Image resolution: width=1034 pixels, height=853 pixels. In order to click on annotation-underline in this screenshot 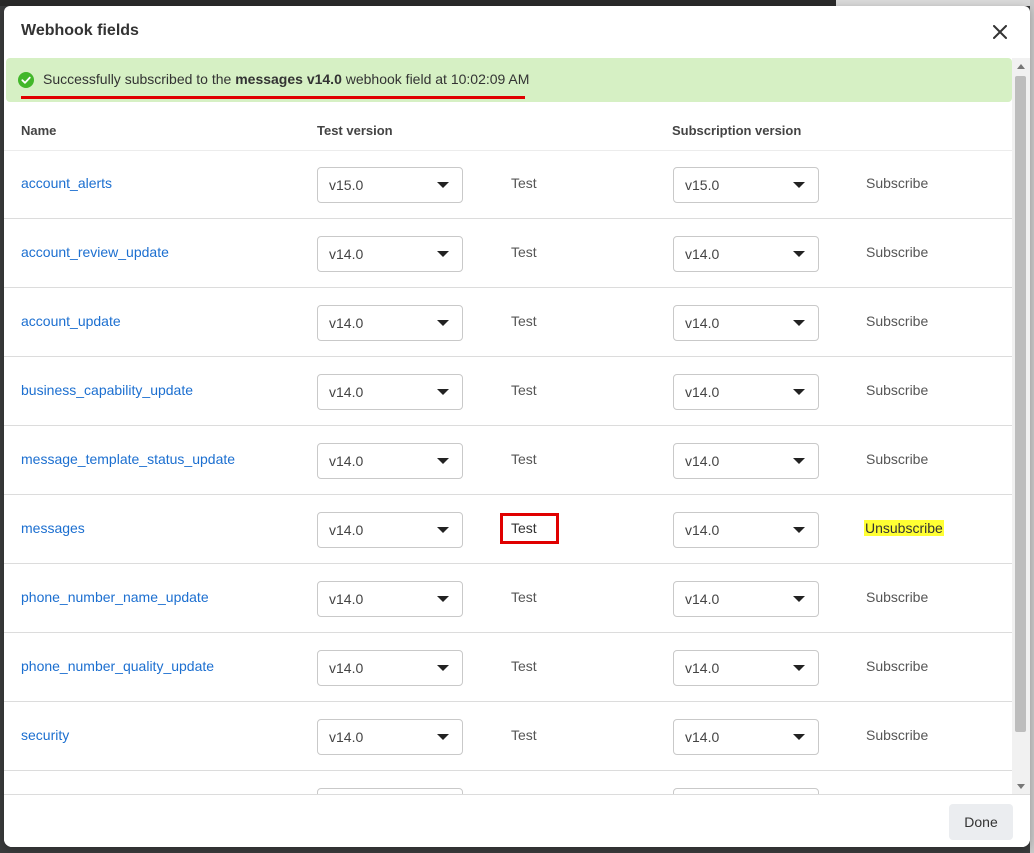, I will do `click(273, 97)`.